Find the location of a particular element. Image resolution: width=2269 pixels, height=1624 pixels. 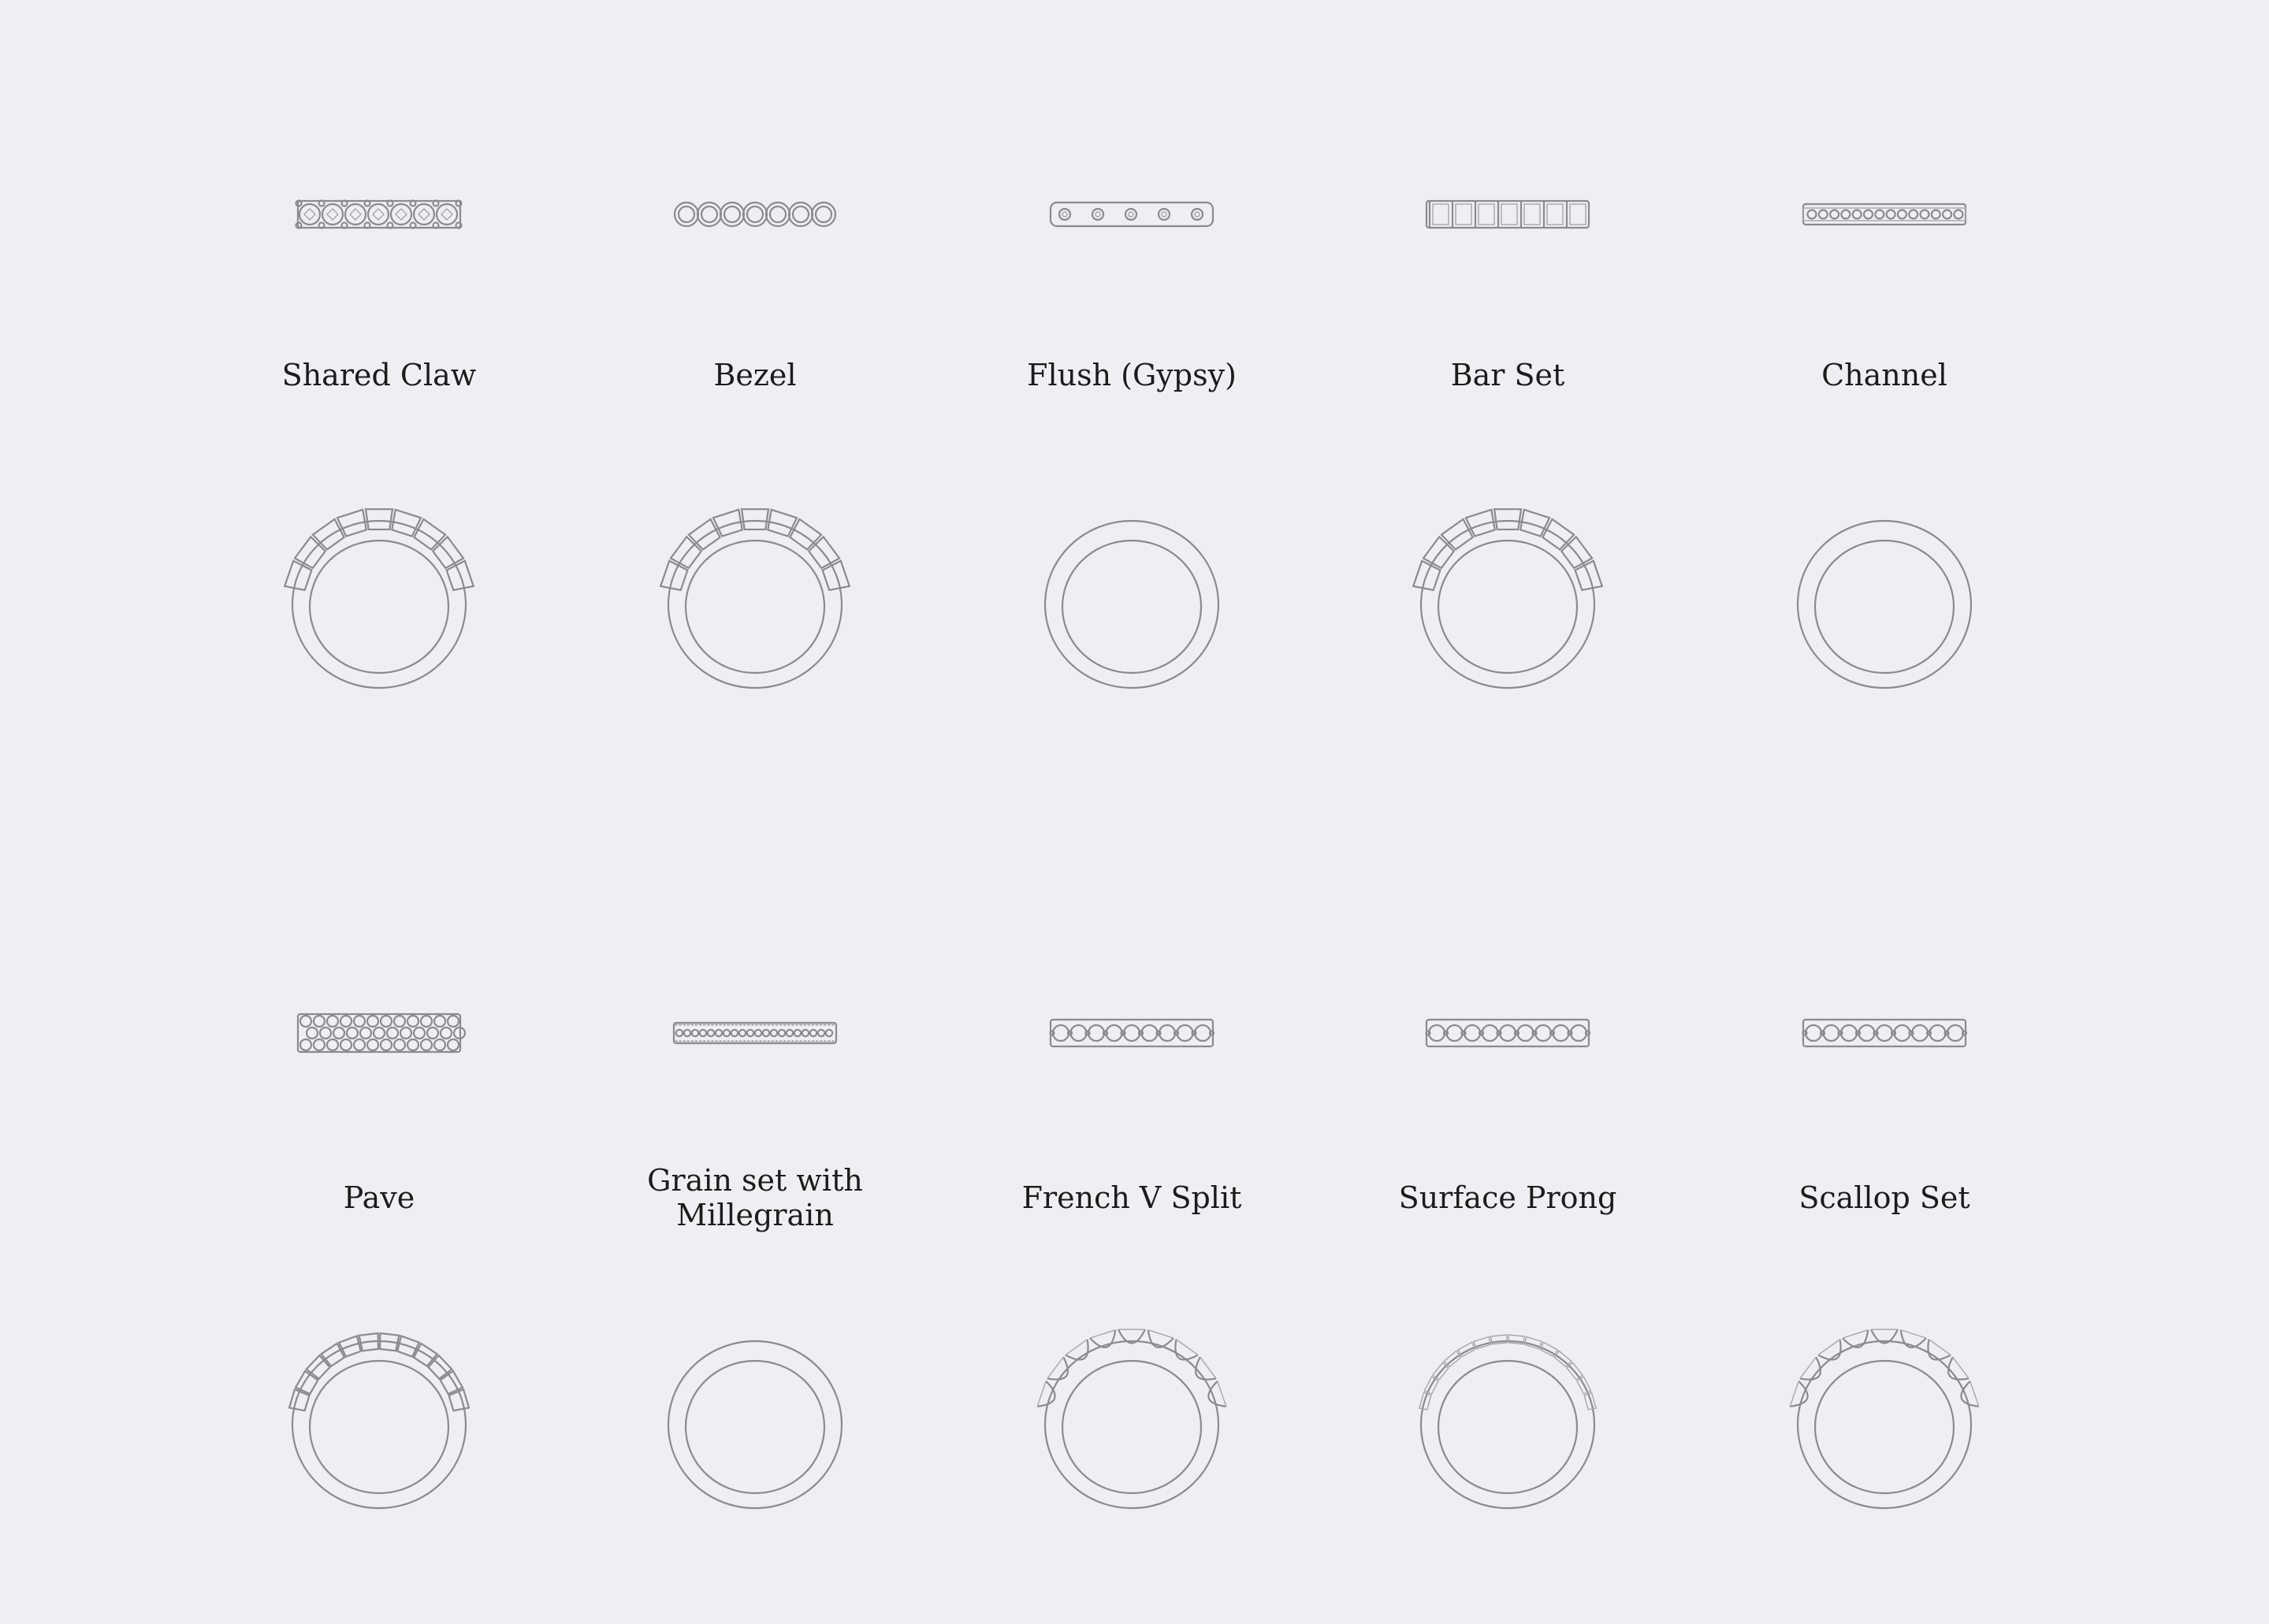

setting-label: Flush (Gypsy) is located at coordinates (1132, 375).